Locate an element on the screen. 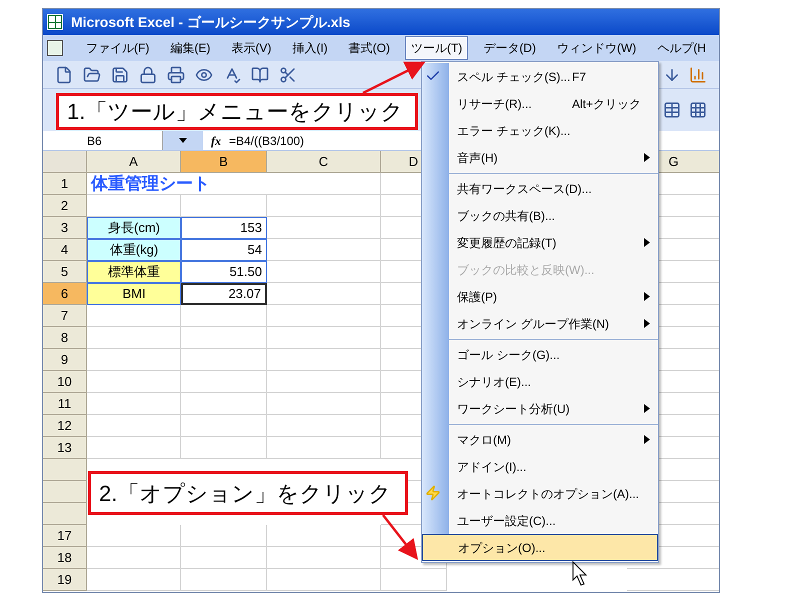  table-cell: 51.50 is located at coordinates (224, 272).